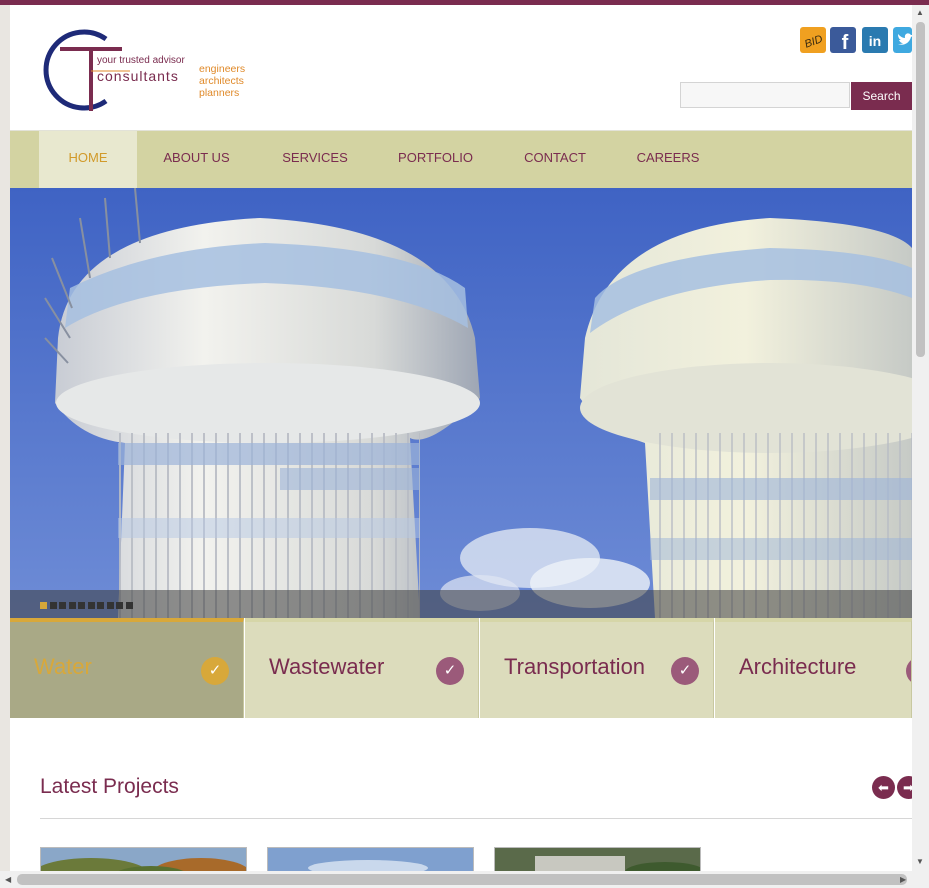 The height and width of the screenshot is (888, 929). What do you see at coordinates (196, 159) in the screenshot?
I see `nav-item-about-us: ABOUT US` at bounding box center [196, 159].